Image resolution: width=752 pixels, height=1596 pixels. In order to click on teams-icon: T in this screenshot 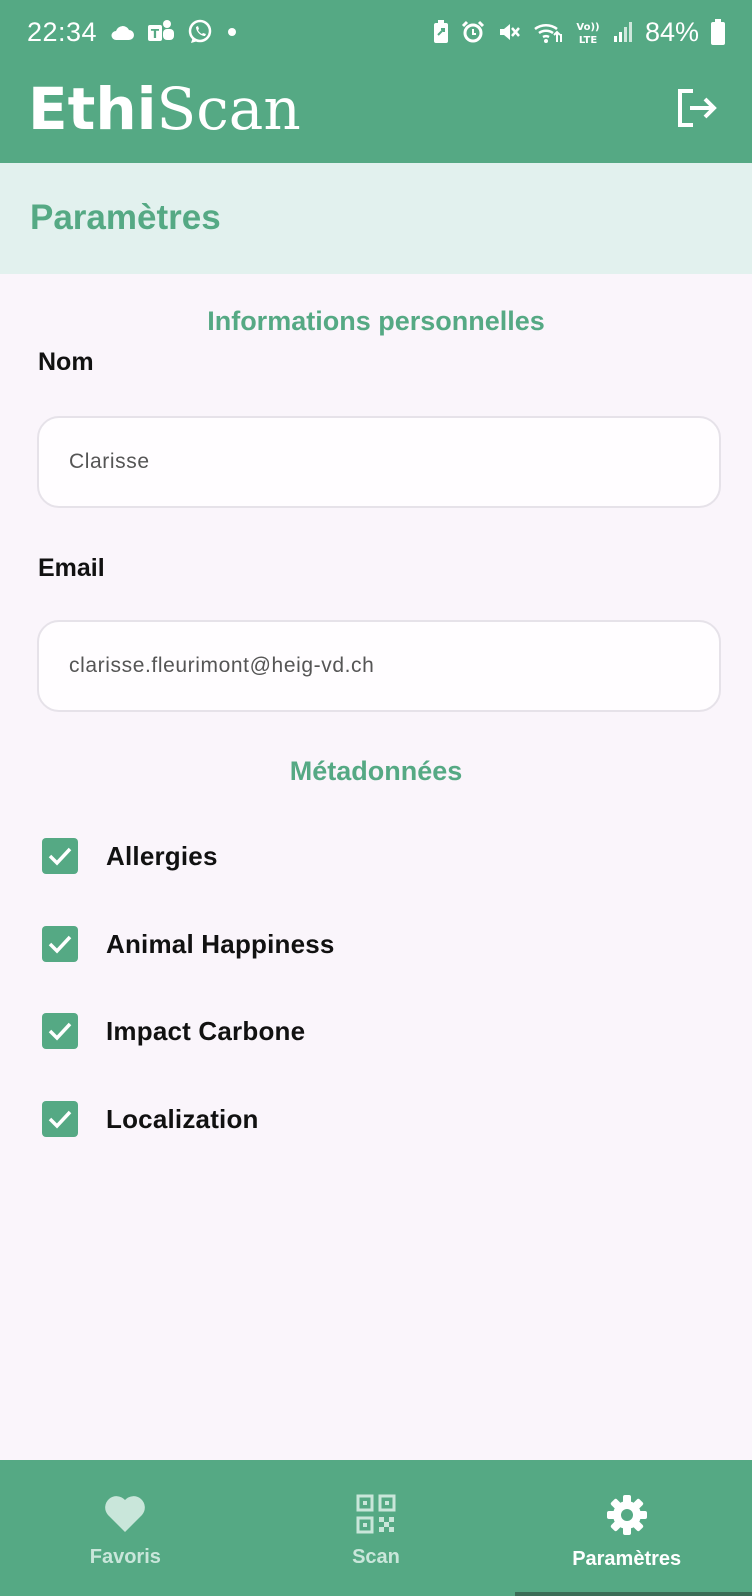, I will do `click(161, 32)`.